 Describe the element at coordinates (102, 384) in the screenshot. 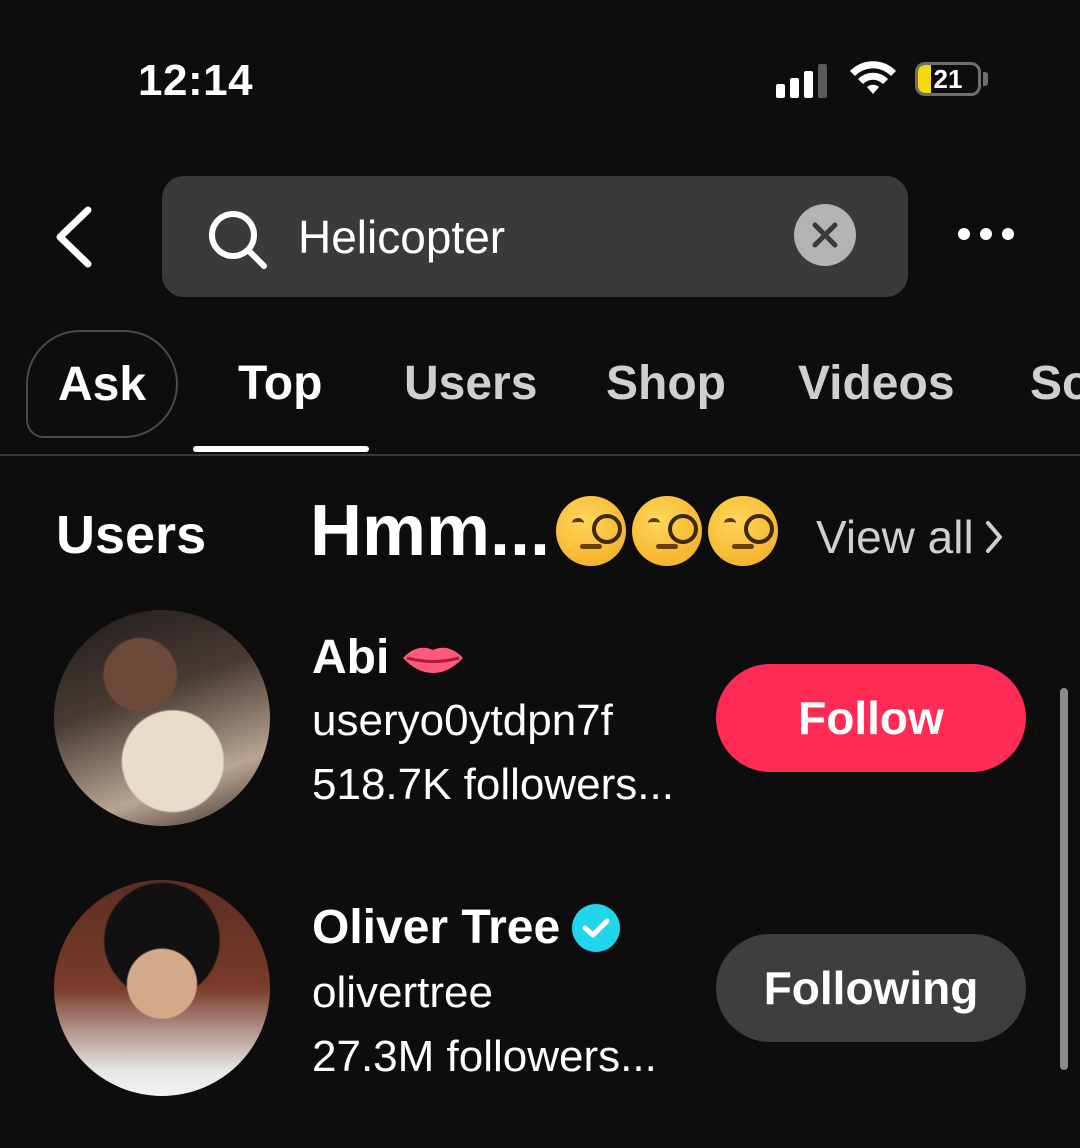

I see `tab-ask: Ask` at that location.